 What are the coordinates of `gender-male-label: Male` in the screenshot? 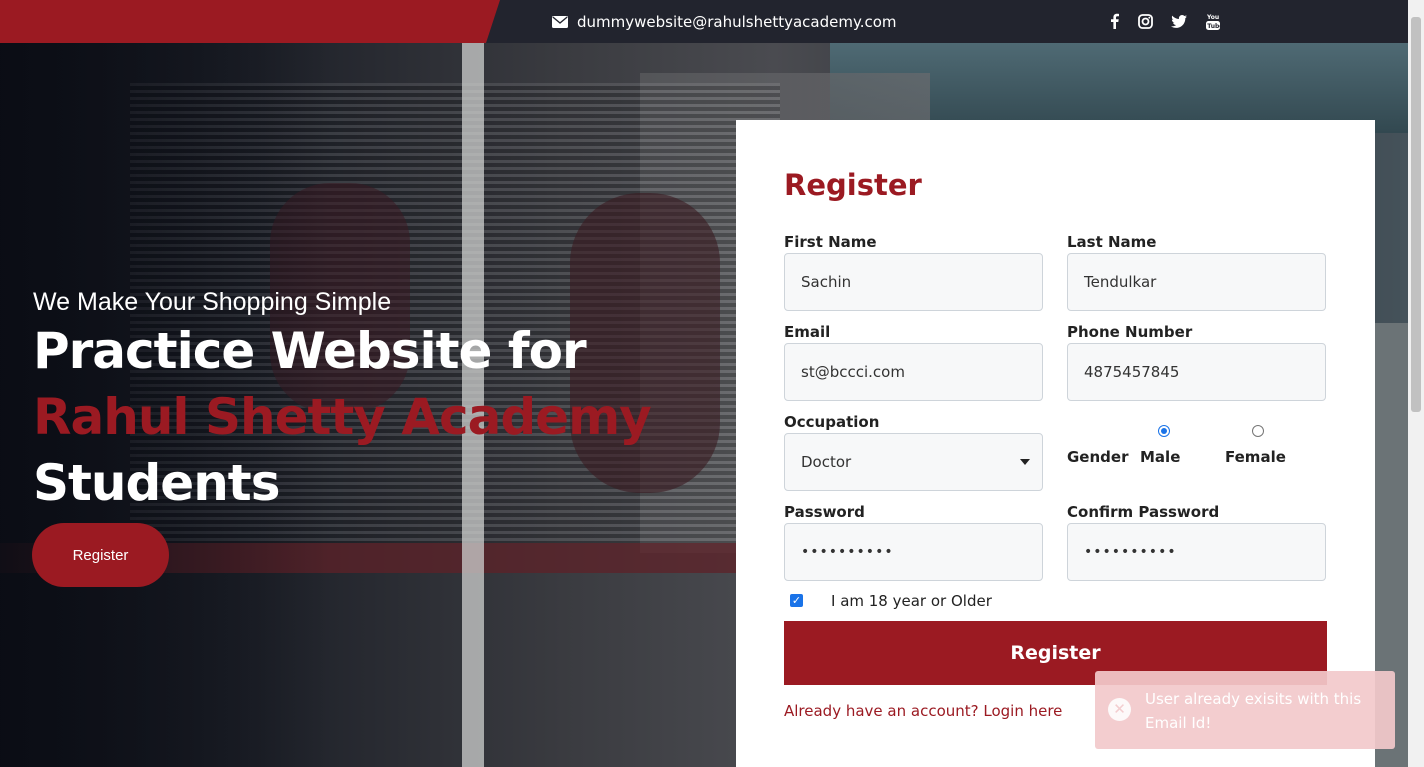 It's located at (1160, 457).